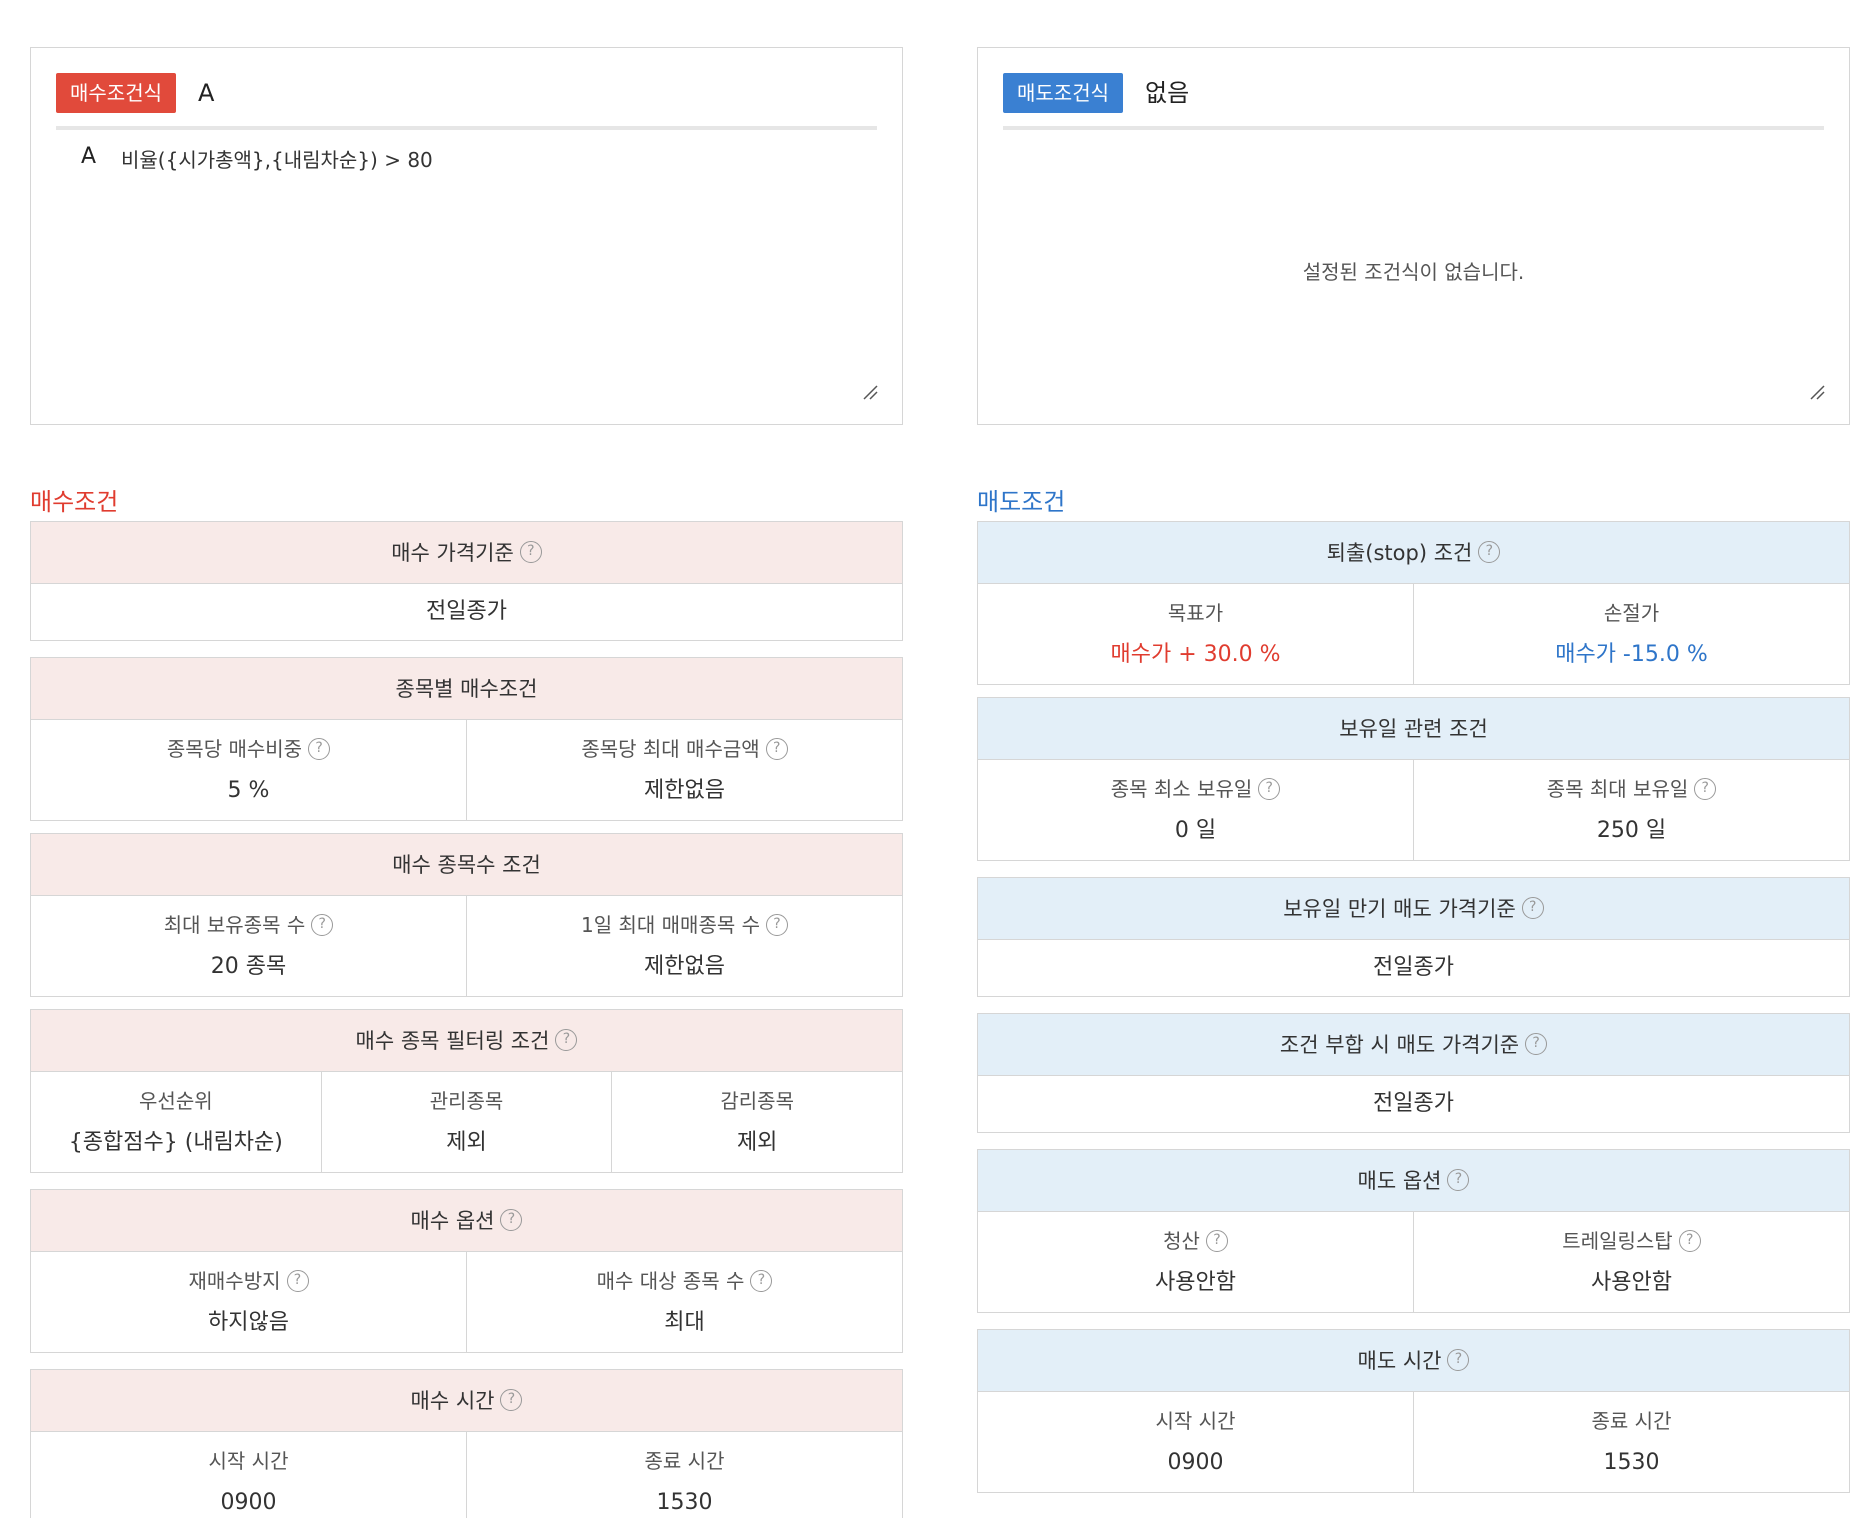  I want to click on sell-options-header: 매도 옵션?, so click(1413, 1181).